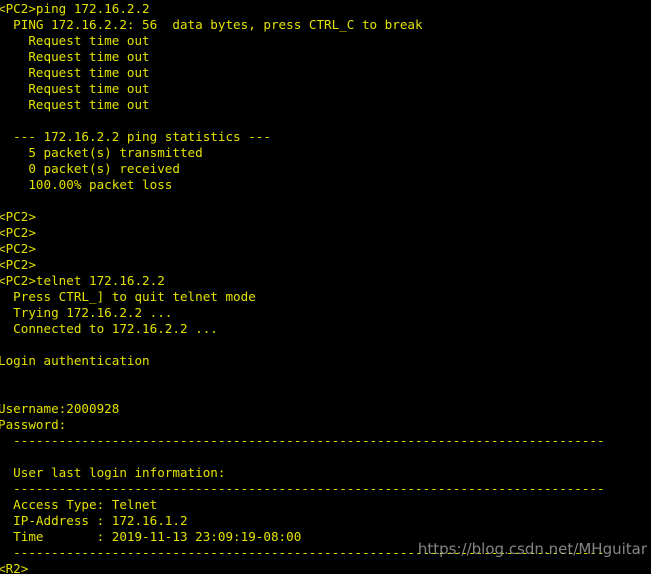 The height and width of the screenshot is (574, 651). I want to click on console-line: User last login information:, so click(113, 472).